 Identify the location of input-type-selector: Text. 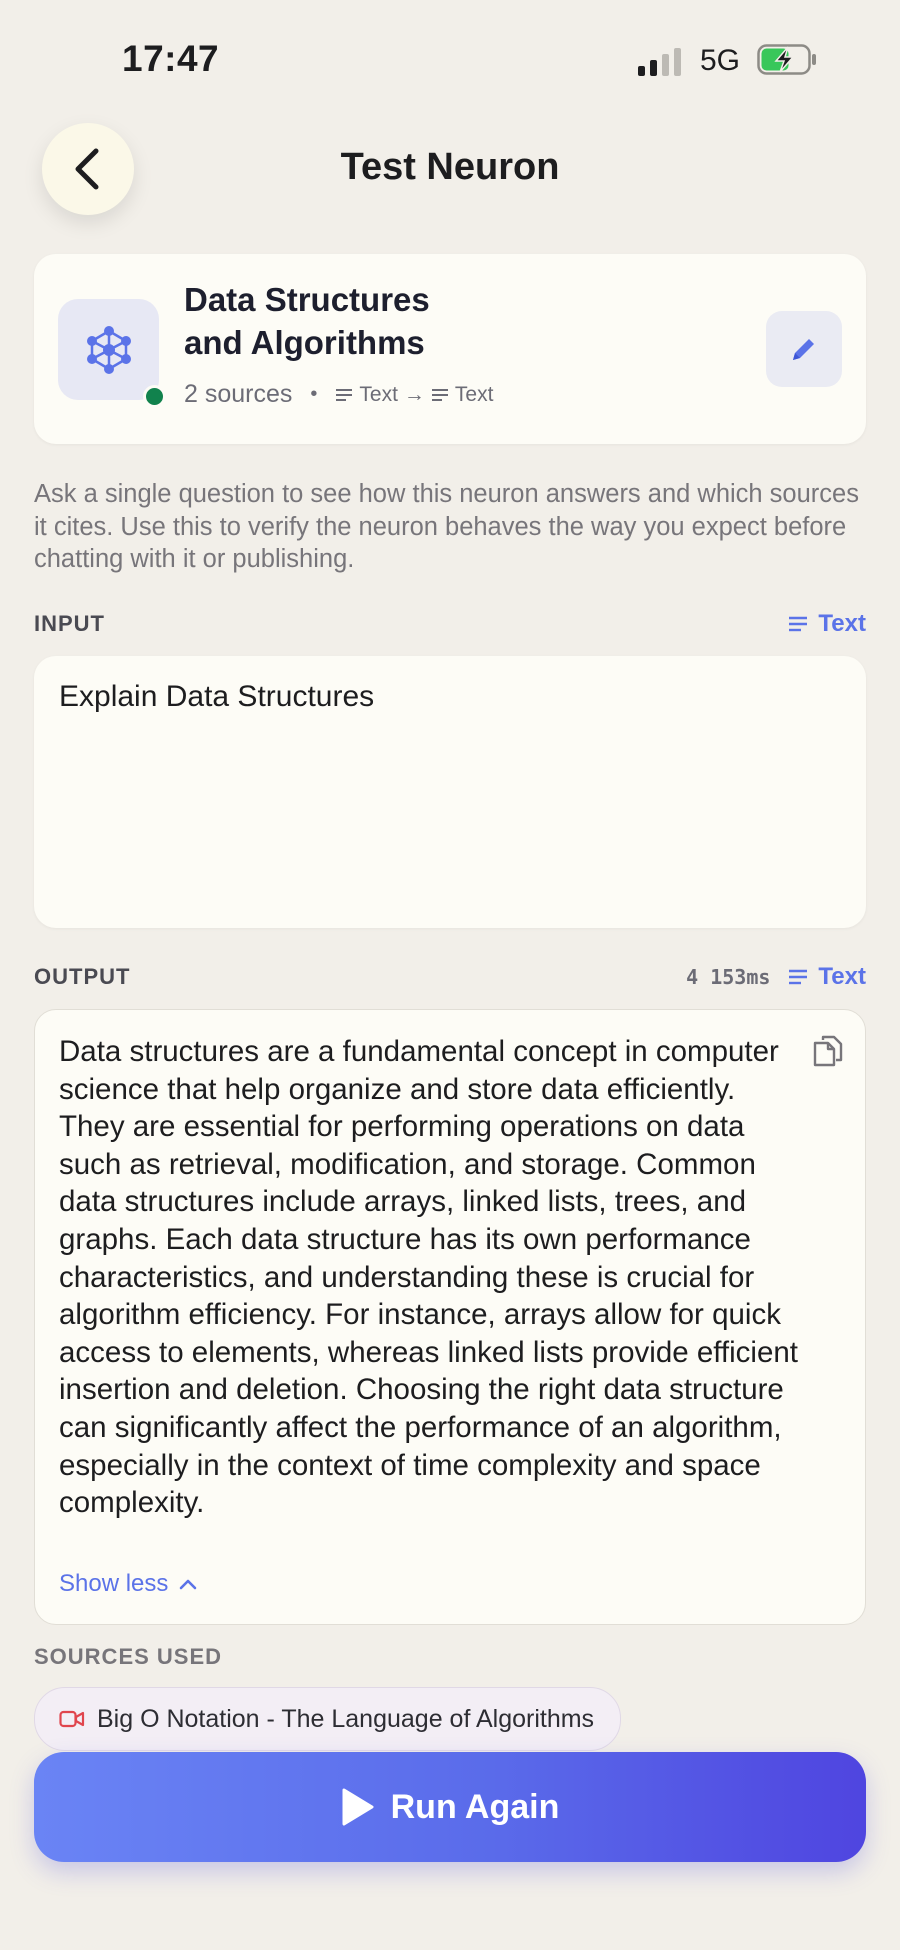
(827, 624).